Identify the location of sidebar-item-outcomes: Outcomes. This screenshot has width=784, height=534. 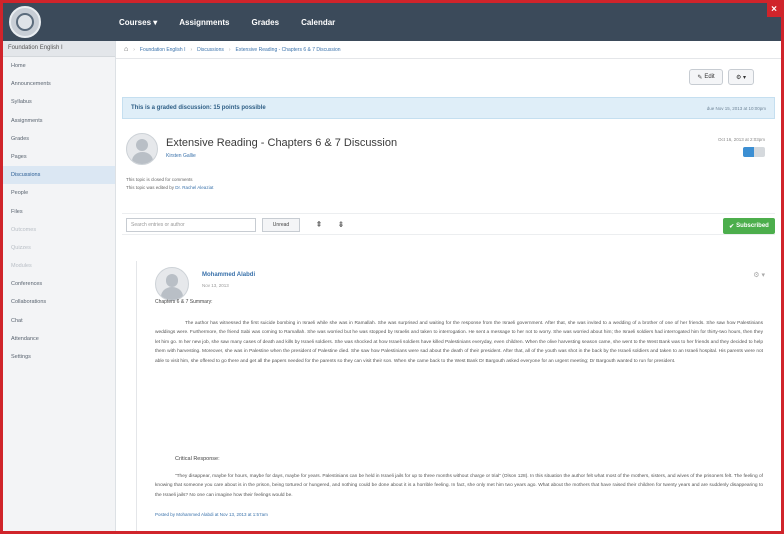
(59, 230).